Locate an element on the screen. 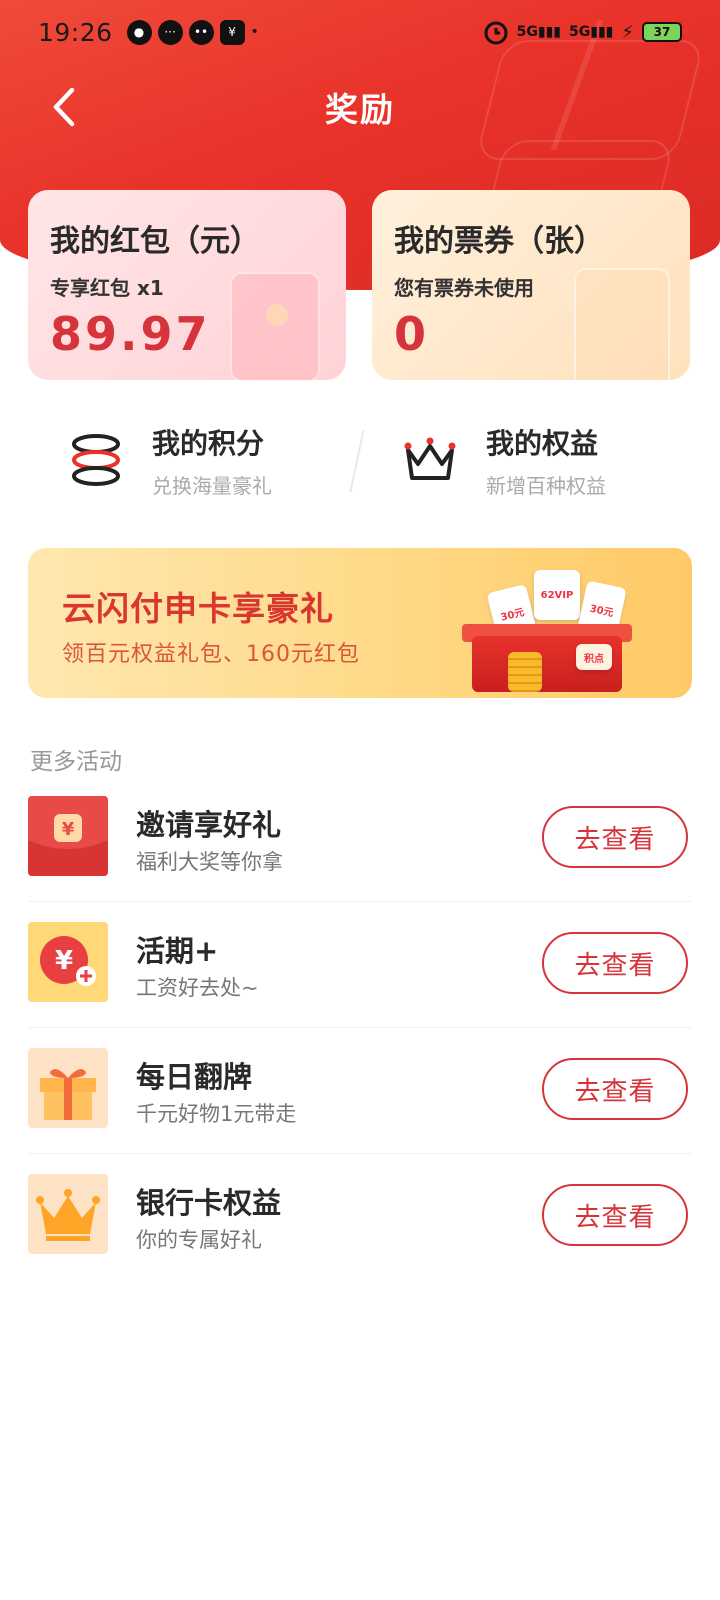  activity-subtitle: 福利大奖等你拿 is located at coordinates (209, 862).